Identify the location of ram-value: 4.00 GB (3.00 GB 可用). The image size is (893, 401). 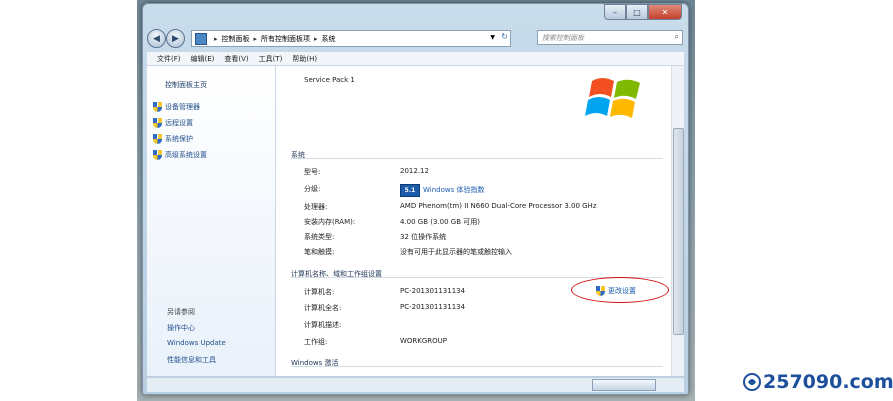
(440, 222).